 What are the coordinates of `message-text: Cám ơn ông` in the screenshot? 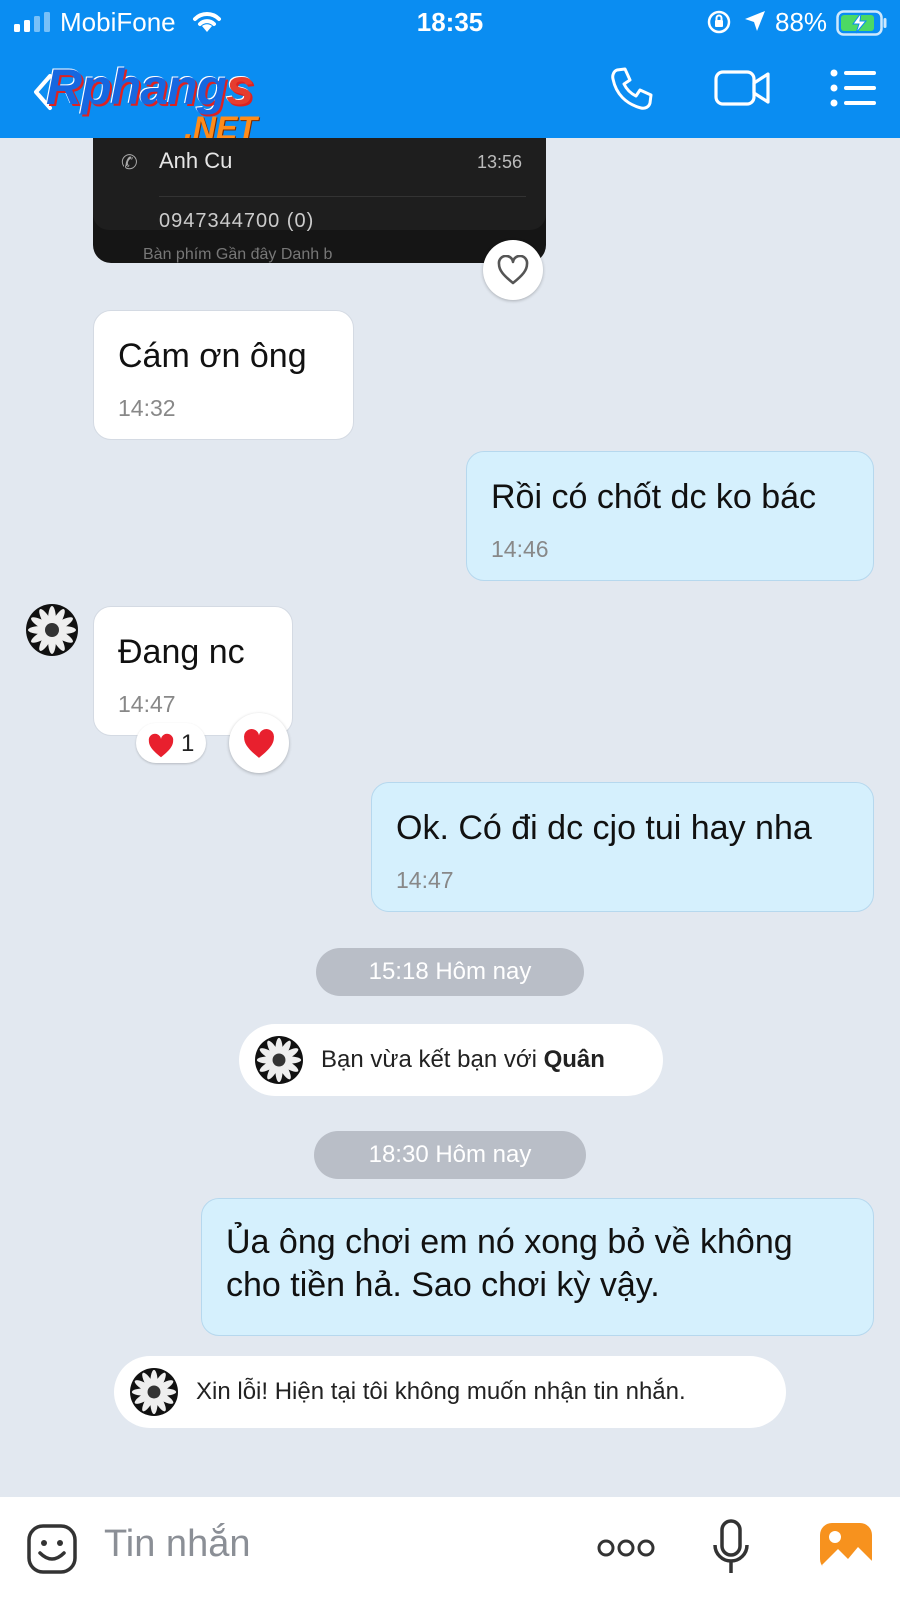 It's located at (212, 356).